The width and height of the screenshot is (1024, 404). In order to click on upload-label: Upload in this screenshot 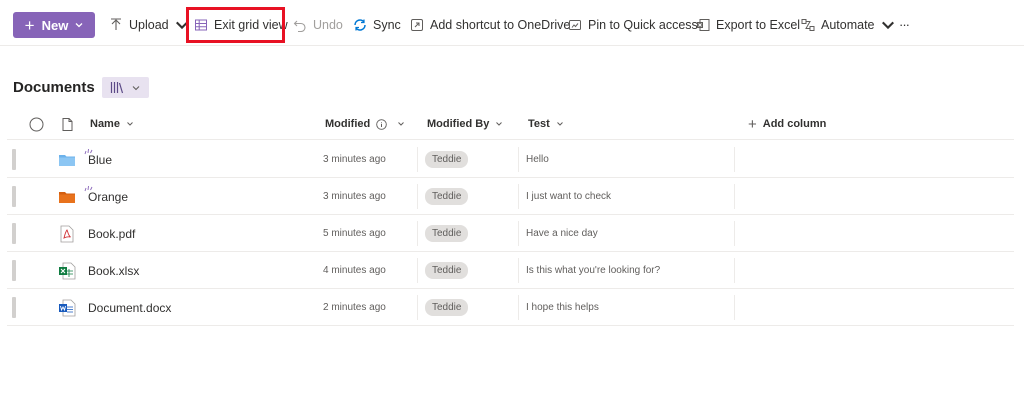, I will do `click(149, 25)`.